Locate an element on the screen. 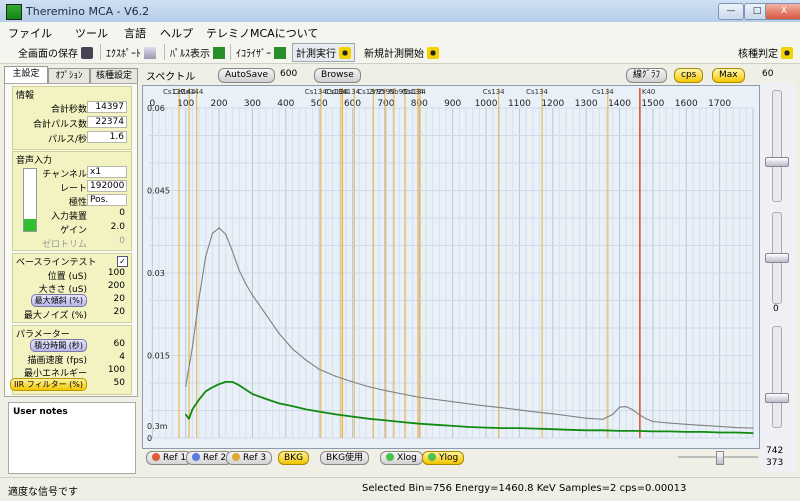  x-tick-label: 1700 is located at coordinates (719, 104).